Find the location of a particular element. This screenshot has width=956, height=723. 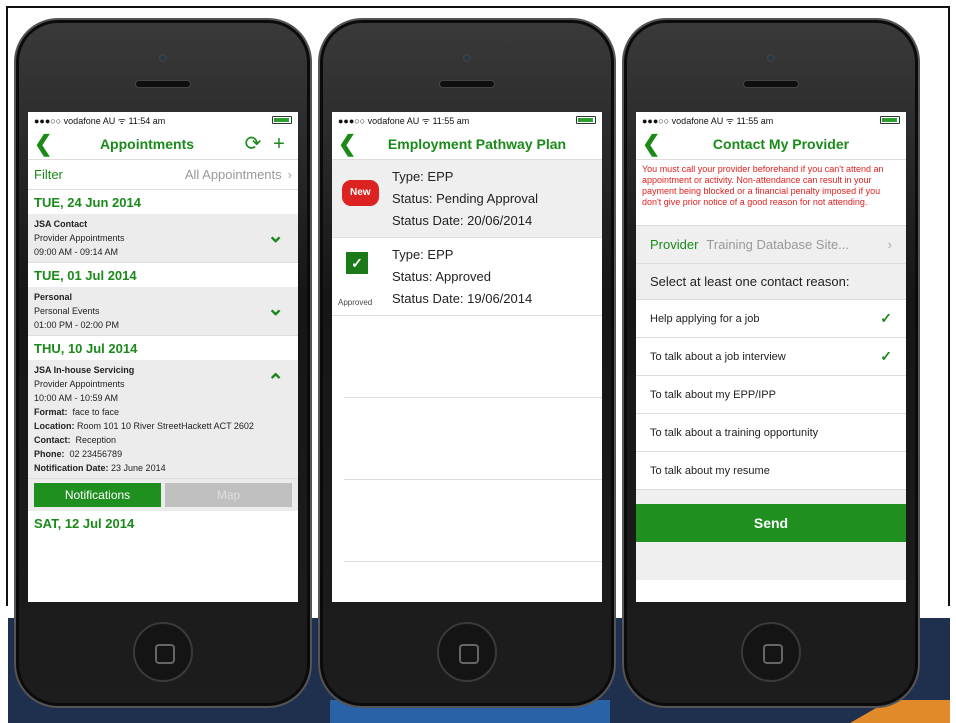

provider-select: Provider Training Database Site... › is located at coordinates (771, 245).